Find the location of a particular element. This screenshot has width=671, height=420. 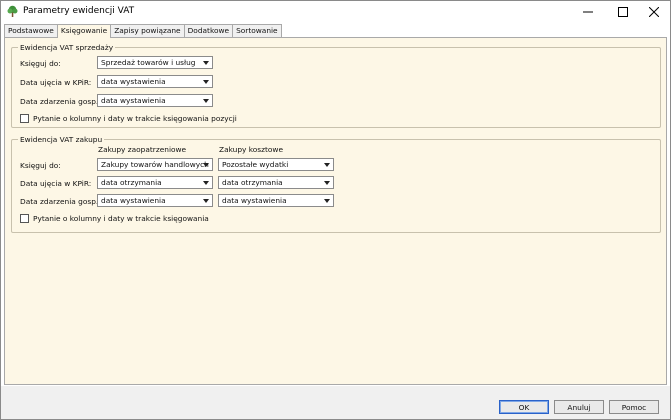

purchases-vat-legend: Ewidencja VAT zakupu is located at coordinates (61, 139).